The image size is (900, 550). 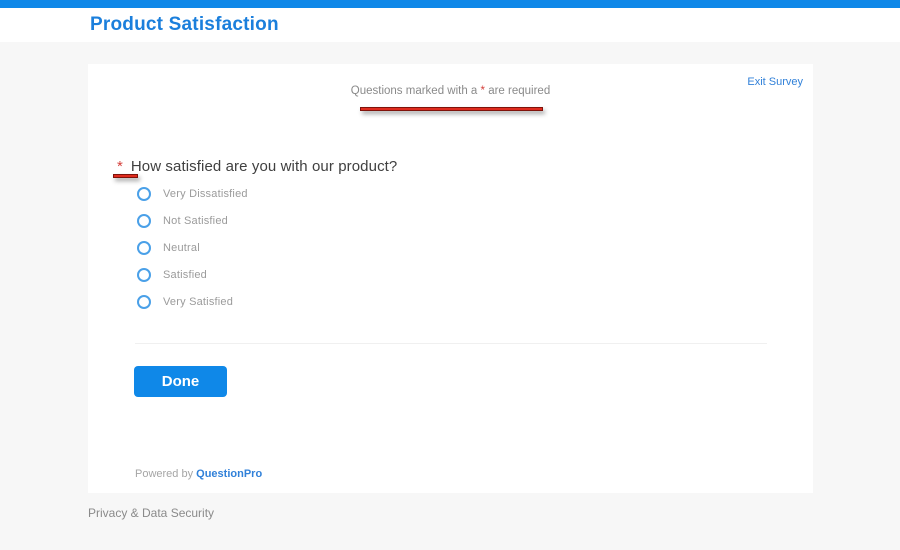 I want to click on top-accent-bar, so click(x=450, y=4).